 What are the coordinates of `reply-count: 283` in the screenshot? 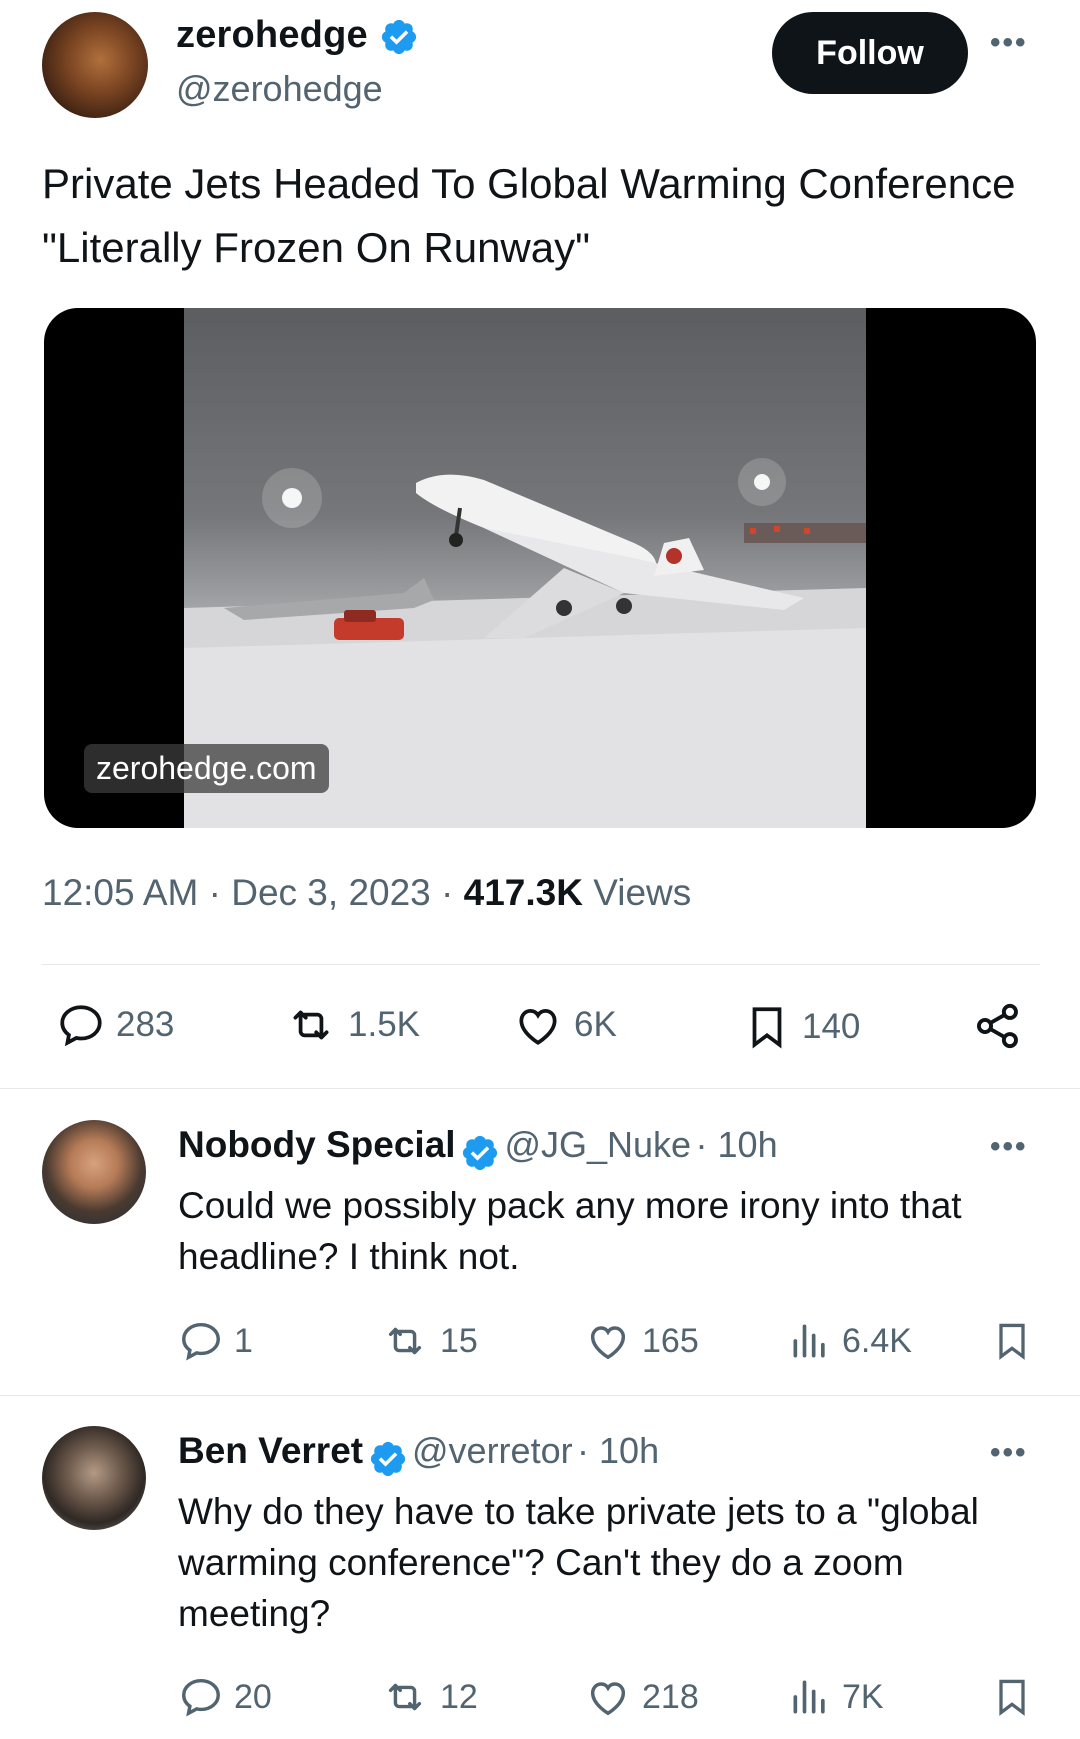 It's located at (145, 1024).